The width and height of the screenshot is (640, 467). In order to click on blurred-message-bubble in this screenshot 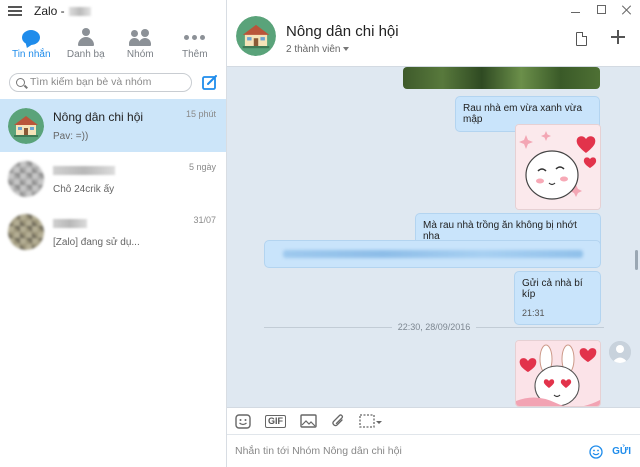, I will do `click(432, 254)`.